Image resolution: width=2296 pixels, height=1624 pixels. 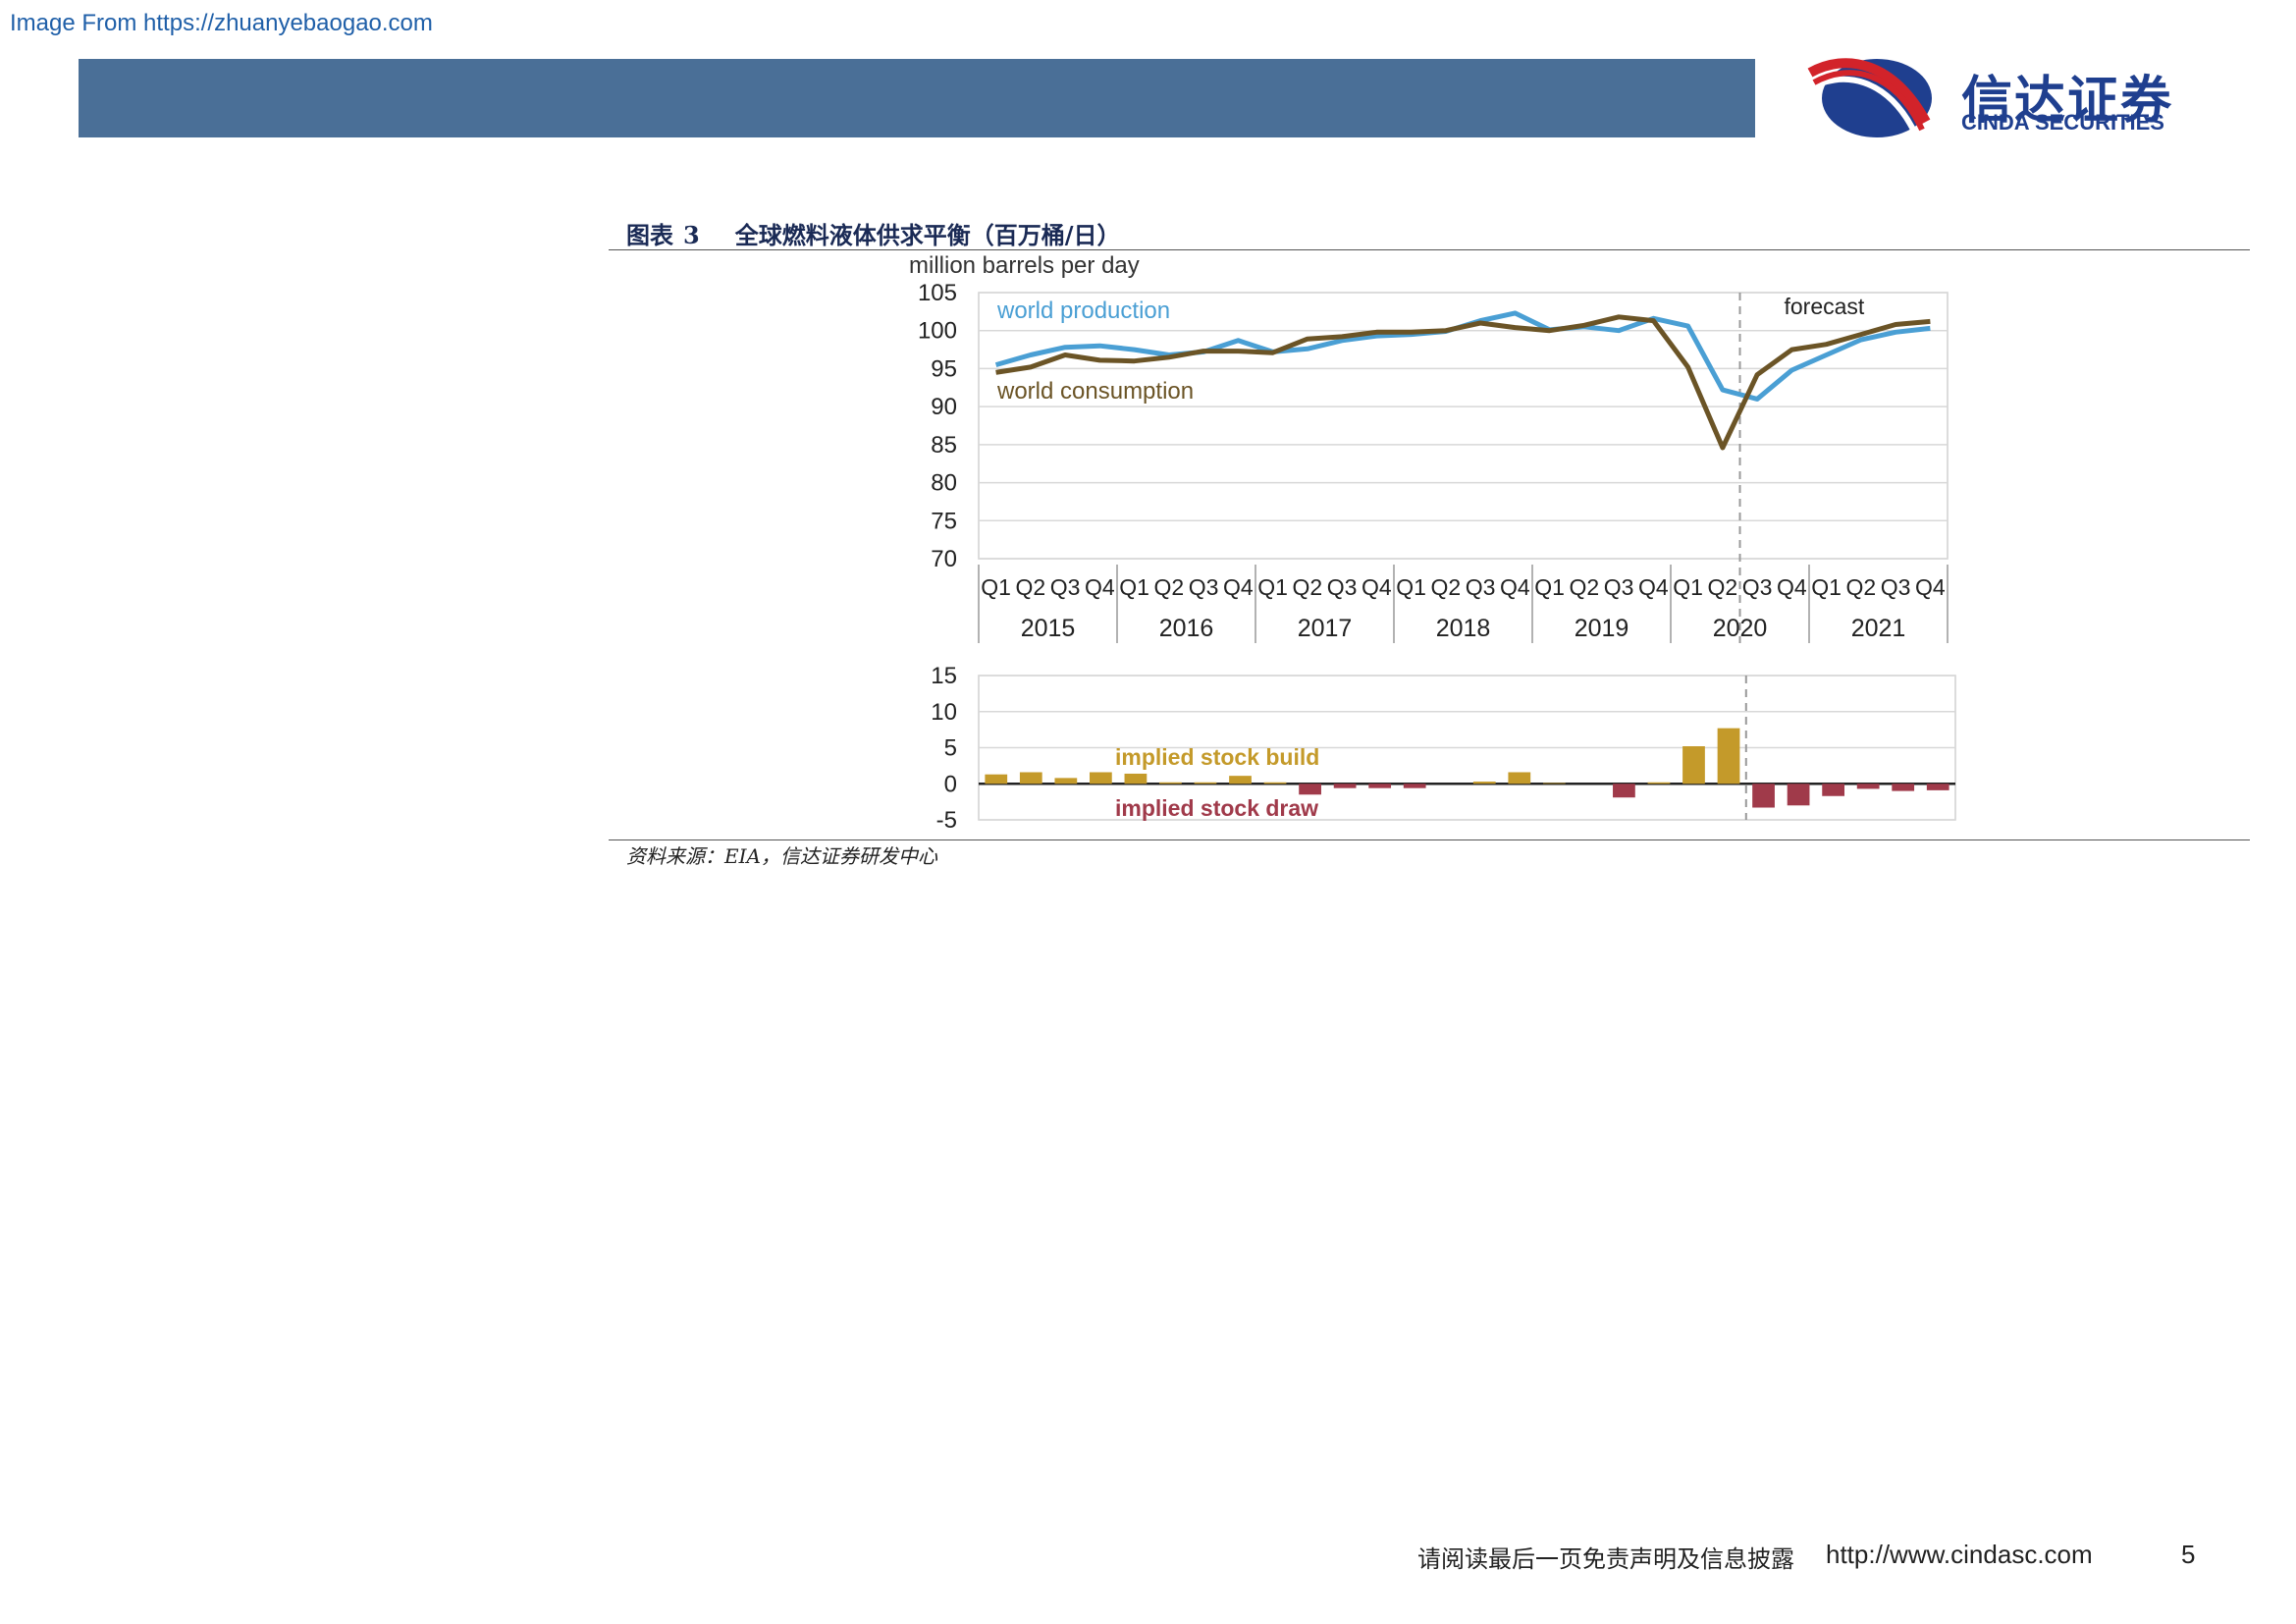 I want to click on year-label: 2015, so click(x=1049, y=628).